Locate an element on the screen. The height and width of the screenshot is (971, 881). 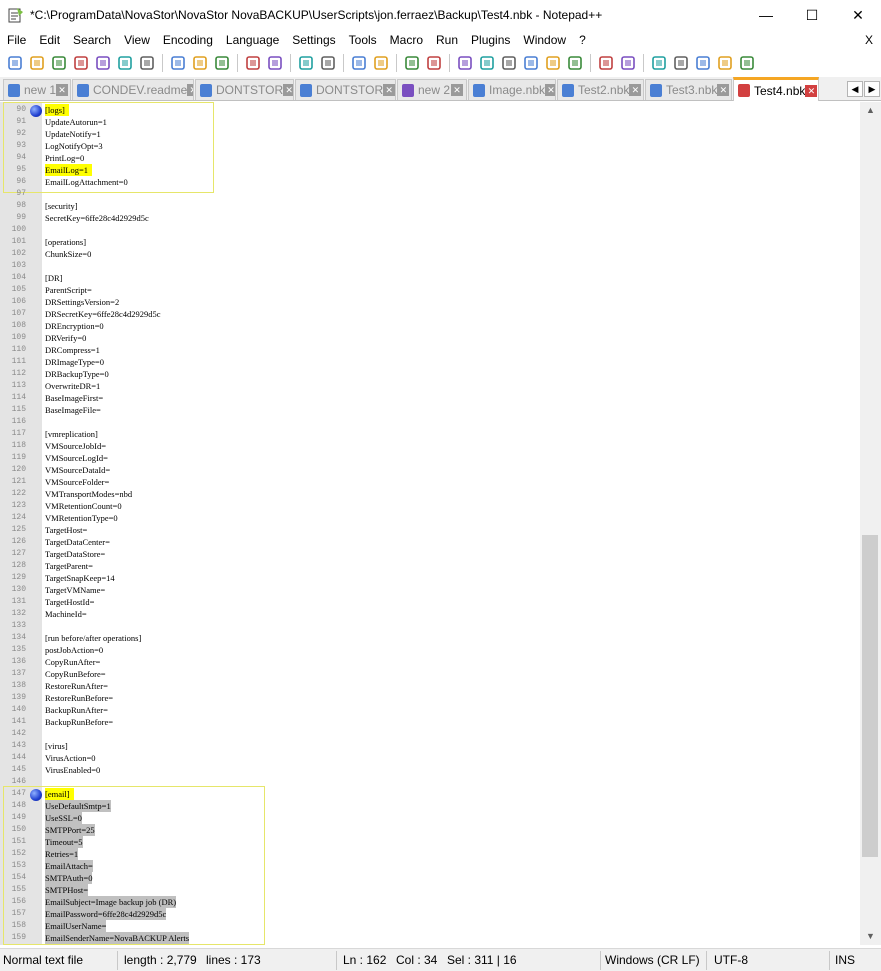
menu-help: ? is located at coordinates (582, 40).